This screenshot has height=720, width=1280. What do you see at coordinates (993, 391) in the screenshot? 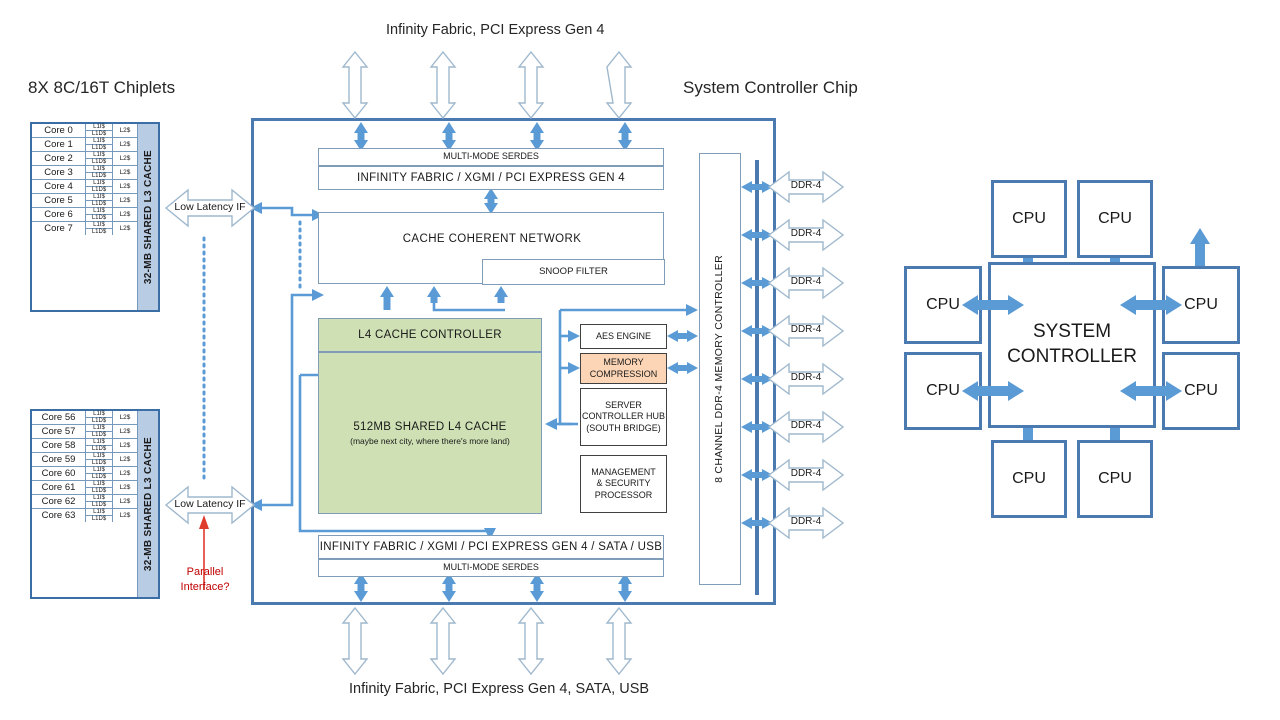
I see `topology-arrow-left-lower` at bounding box center [993, 391].